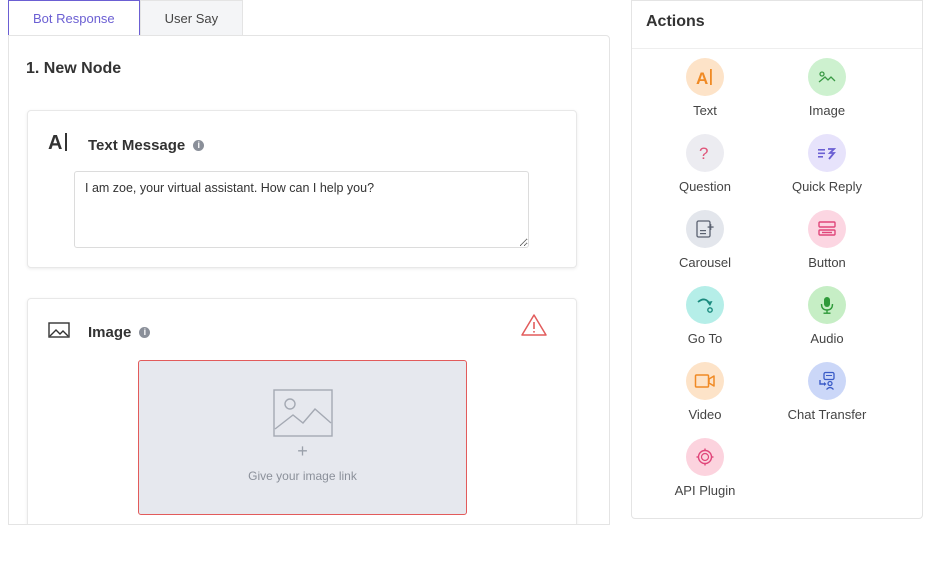  I want to click on action-audio: Audio, so click(827, 316).